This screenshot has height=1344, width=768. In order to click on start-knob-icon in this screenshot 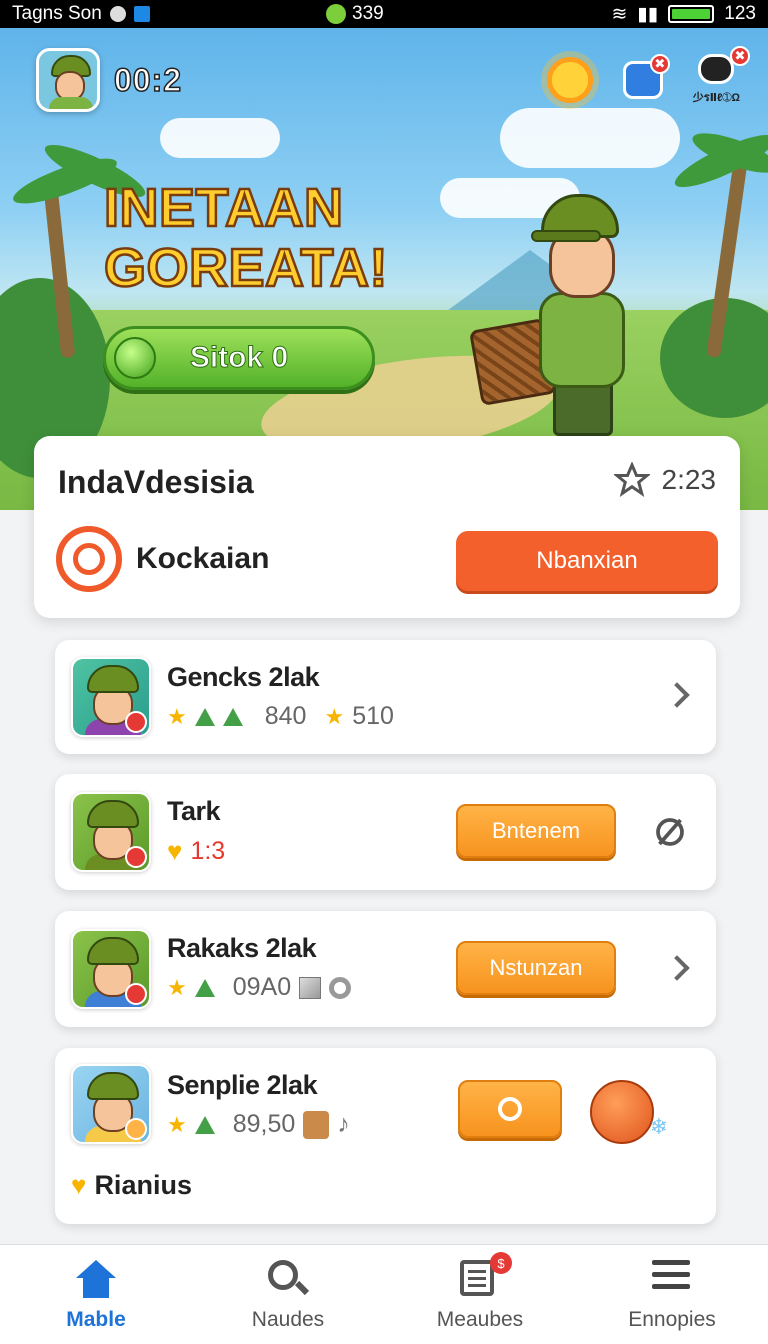, I will do `click(135, 358)`.